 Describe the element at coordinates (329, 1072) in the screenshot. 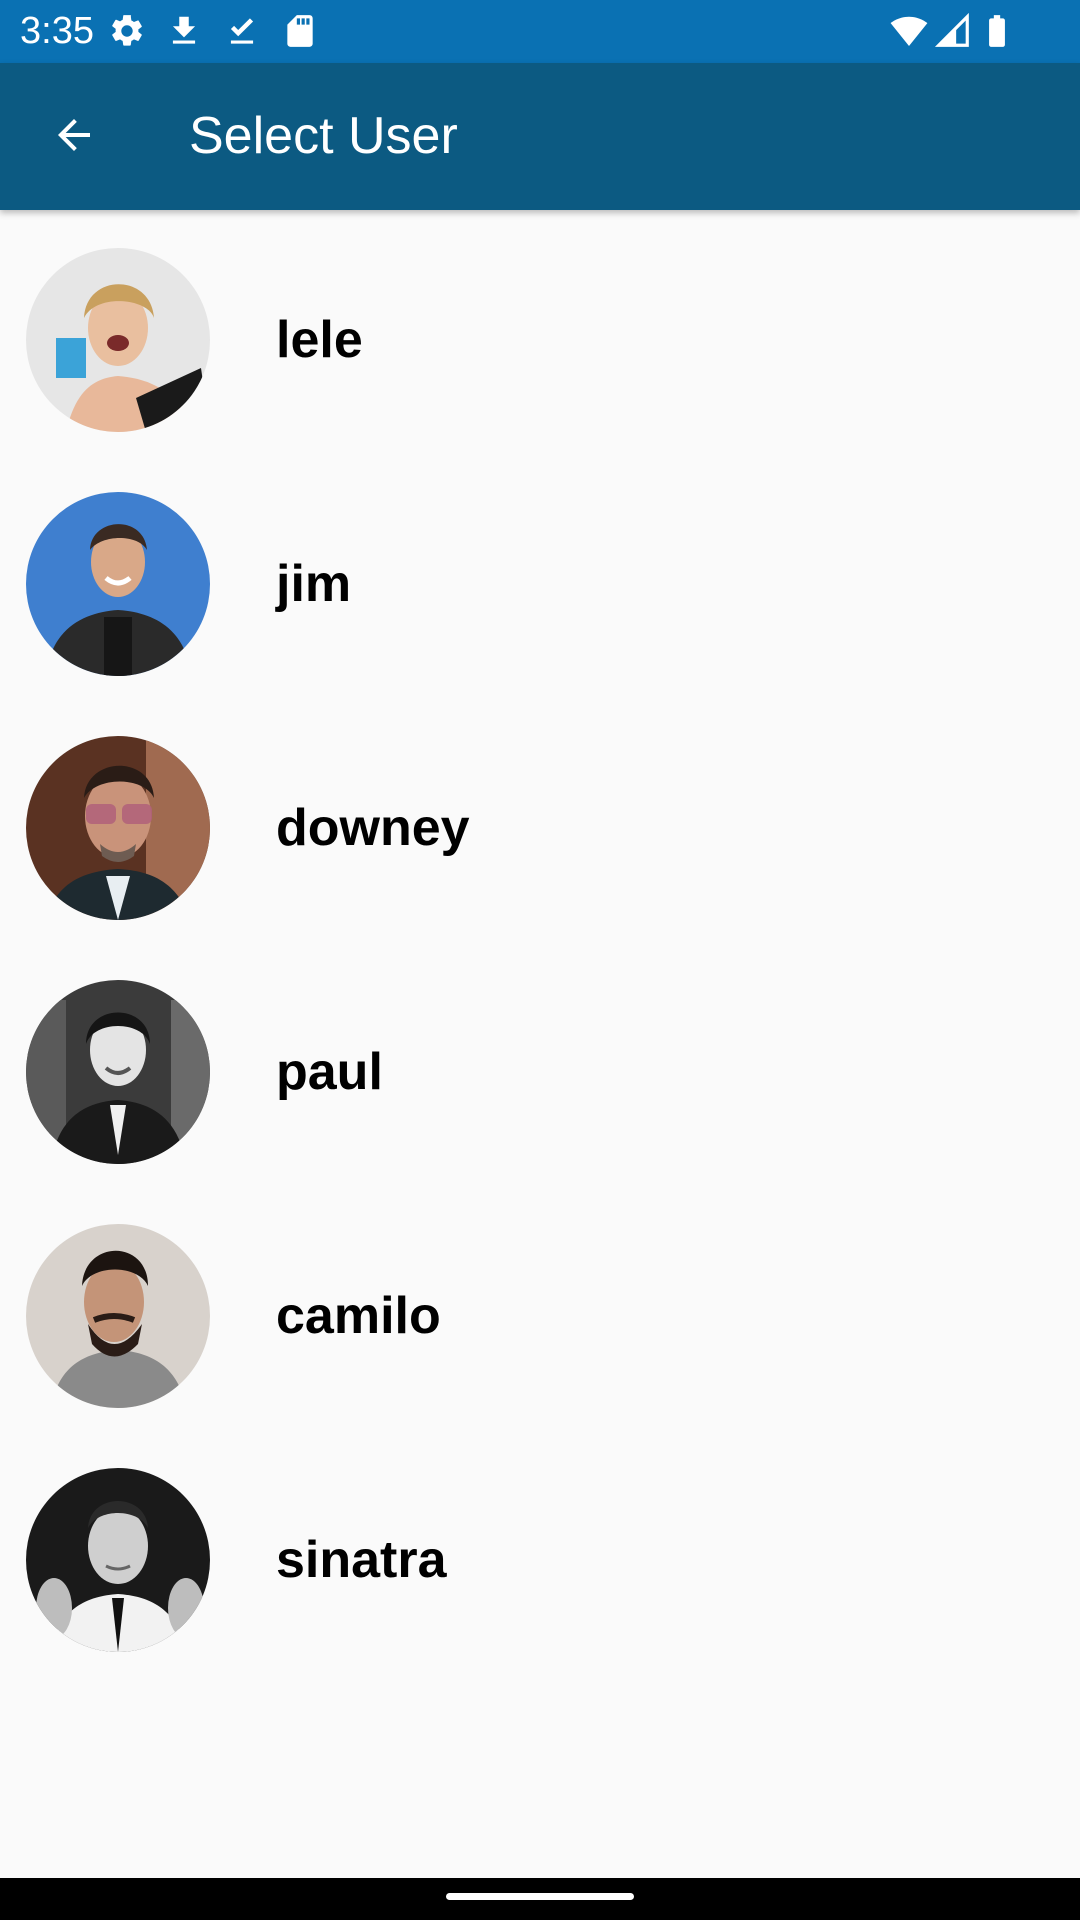

I see `user-name: paul` at that location.